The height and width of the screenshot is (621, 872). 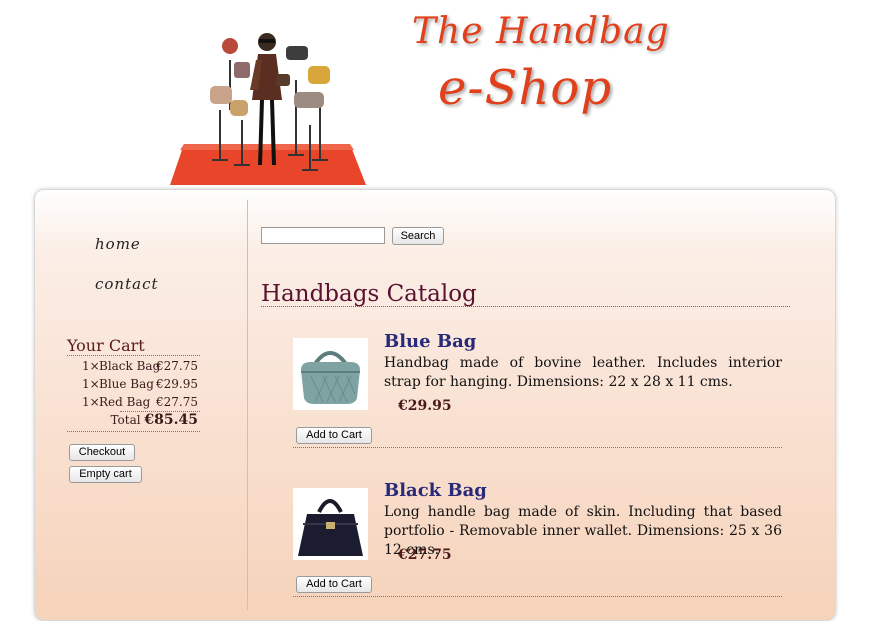 What do you see at coordinates (525, 88) in the screenshot?
I see `shop-title-line2: e-Shop` at bounding box center [525, 88].